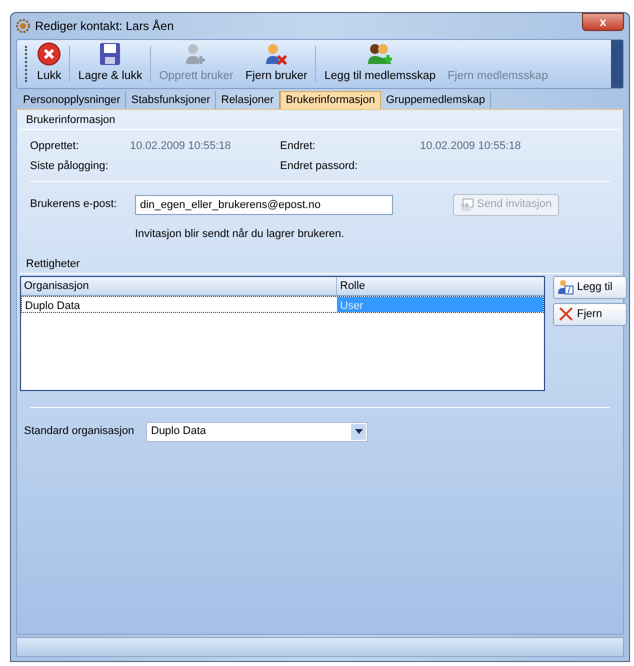  What do you see at coordinates (358, 431) in the screenshot?
I see `caret-icon` at bounding box center [358, 431].